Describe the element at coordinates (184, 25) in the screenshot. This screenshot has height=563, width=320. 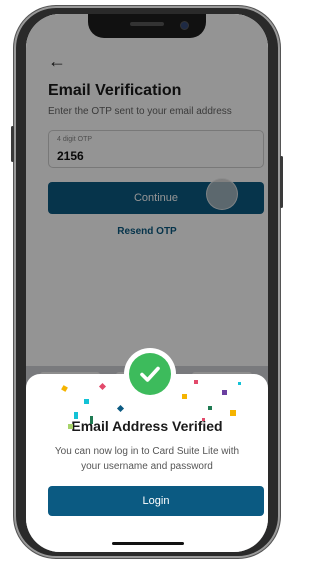
I see `front-camera` at that location.